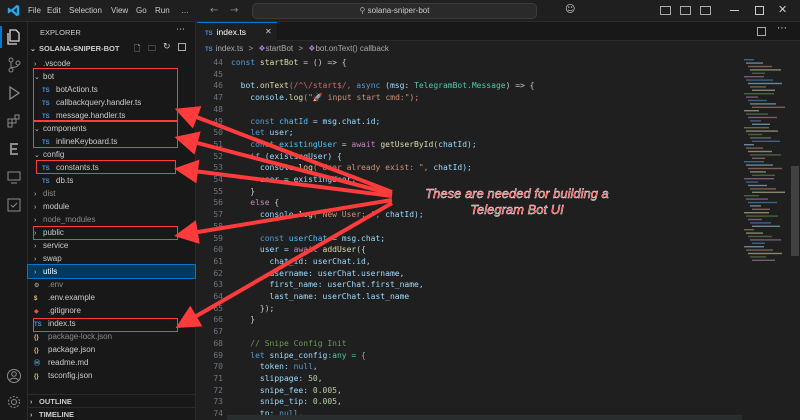  What do you see at coordinates (111, 271) in the screenshot?
I see `tree-folder: › utils` at bounding box center [111, 271].